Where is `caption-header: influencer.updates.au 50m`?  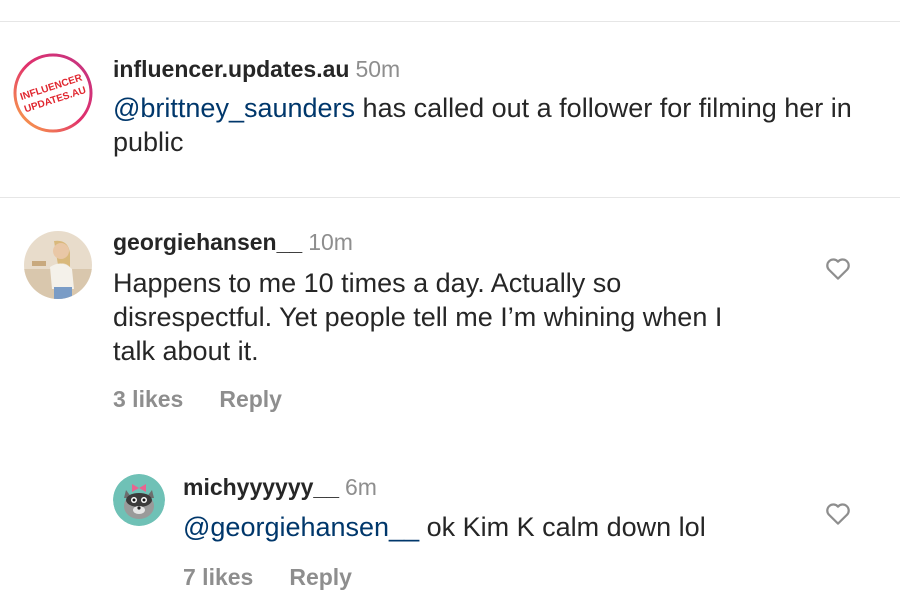 caption-header: influencer.updates.au 50m is located at coordinates (256, 69).